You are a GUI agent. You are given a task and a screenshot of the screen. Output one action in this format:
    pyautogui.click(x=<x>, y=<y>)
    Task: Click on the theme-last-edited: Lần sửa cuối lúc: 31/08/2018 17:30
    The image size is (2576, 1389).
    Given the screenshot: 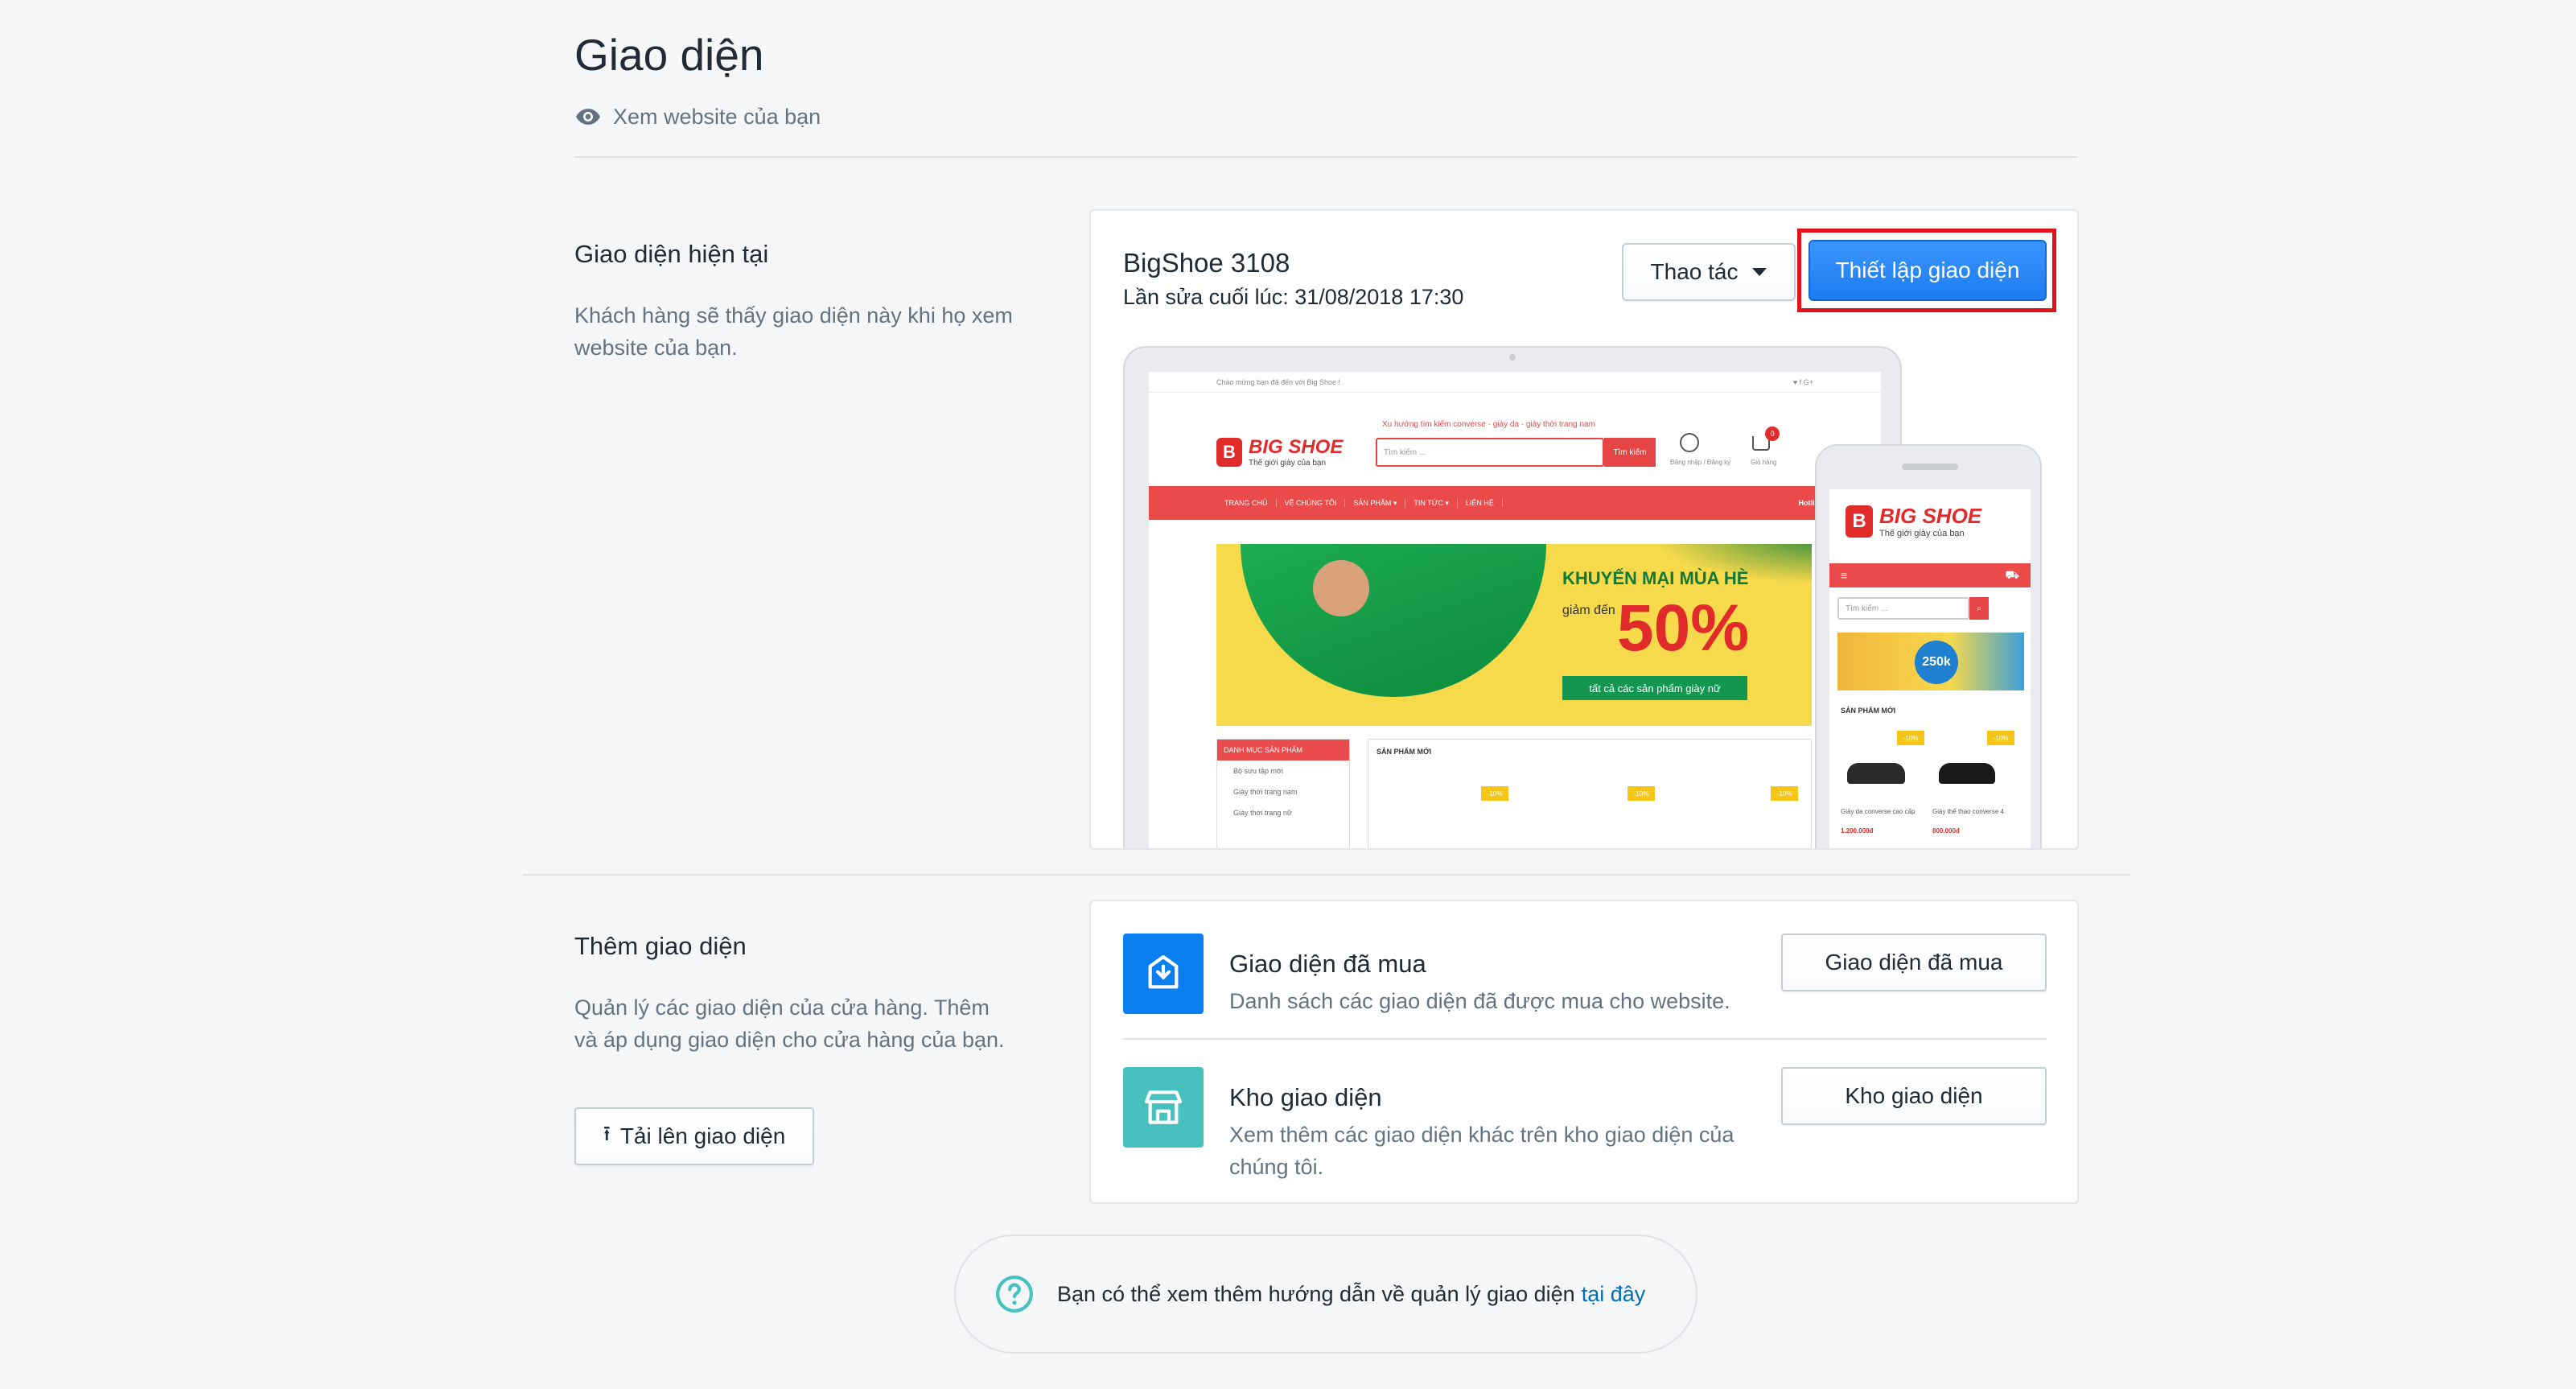 What is the action you would take?
    pyautogui.click(x=1293, y=297)
    